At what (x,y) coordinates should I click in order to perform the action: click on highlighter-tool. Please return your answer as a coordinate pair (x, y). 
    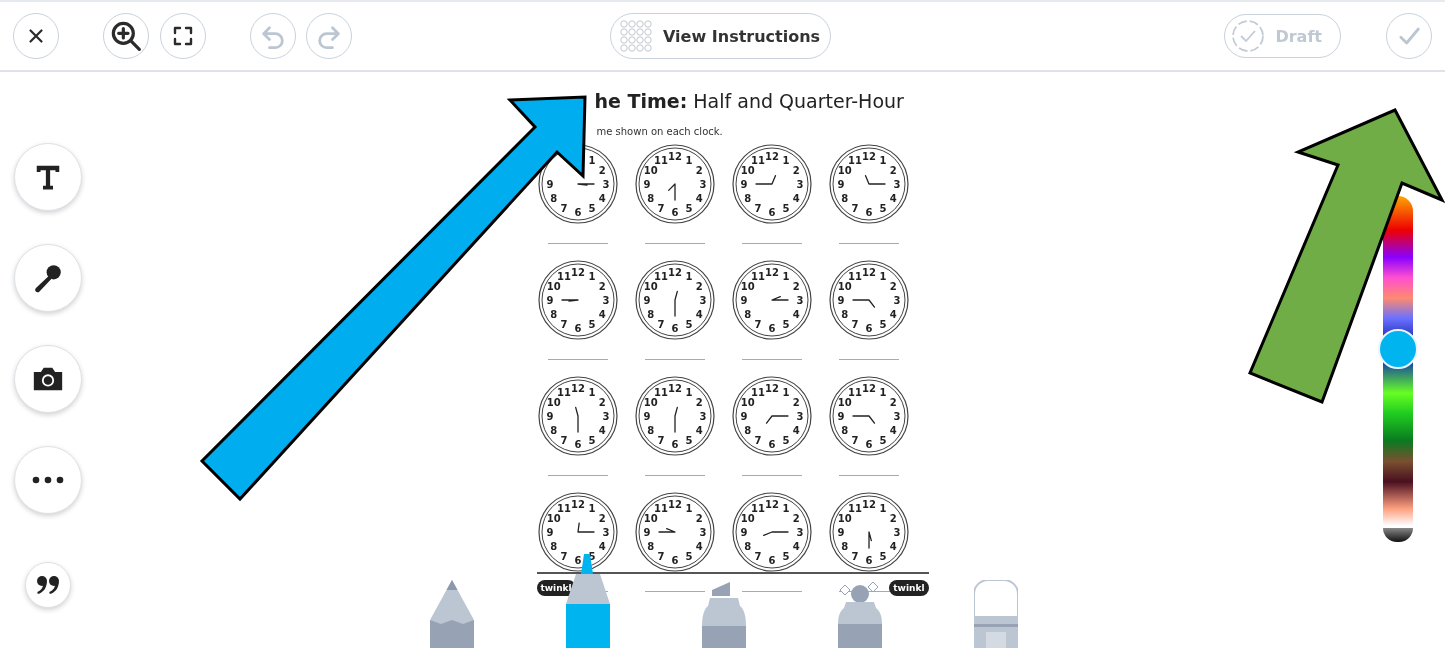
    Looking at the image, I should click on (724, 614).